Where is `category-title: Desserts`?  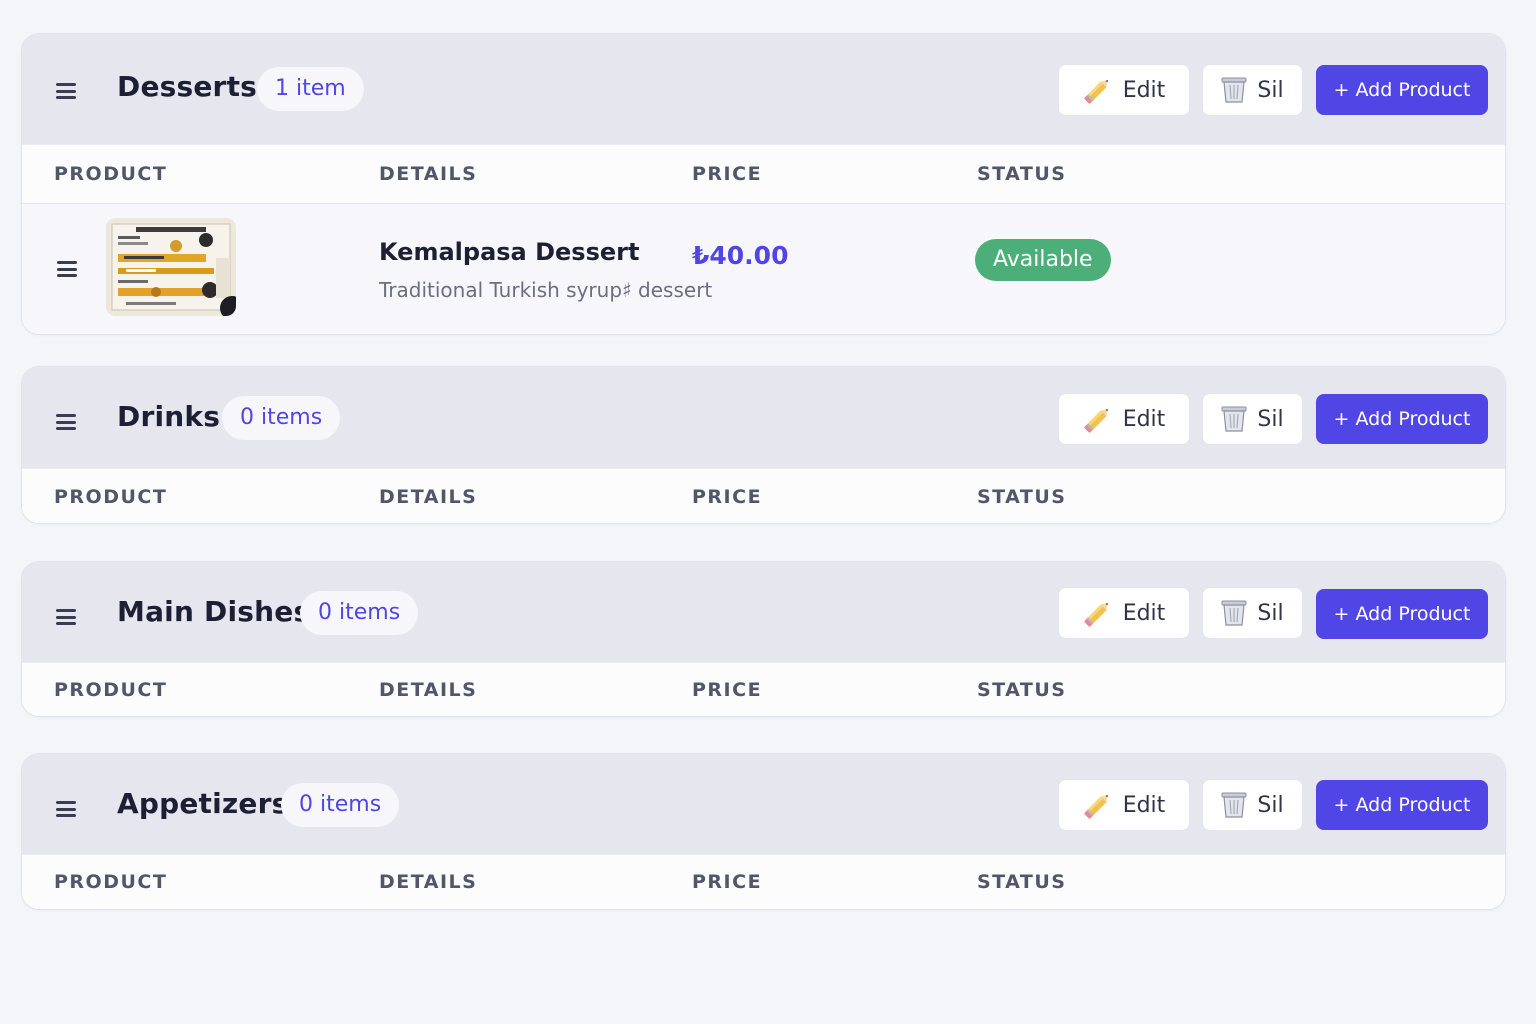
category-title: Desserts is located at coordinates (187, 86).